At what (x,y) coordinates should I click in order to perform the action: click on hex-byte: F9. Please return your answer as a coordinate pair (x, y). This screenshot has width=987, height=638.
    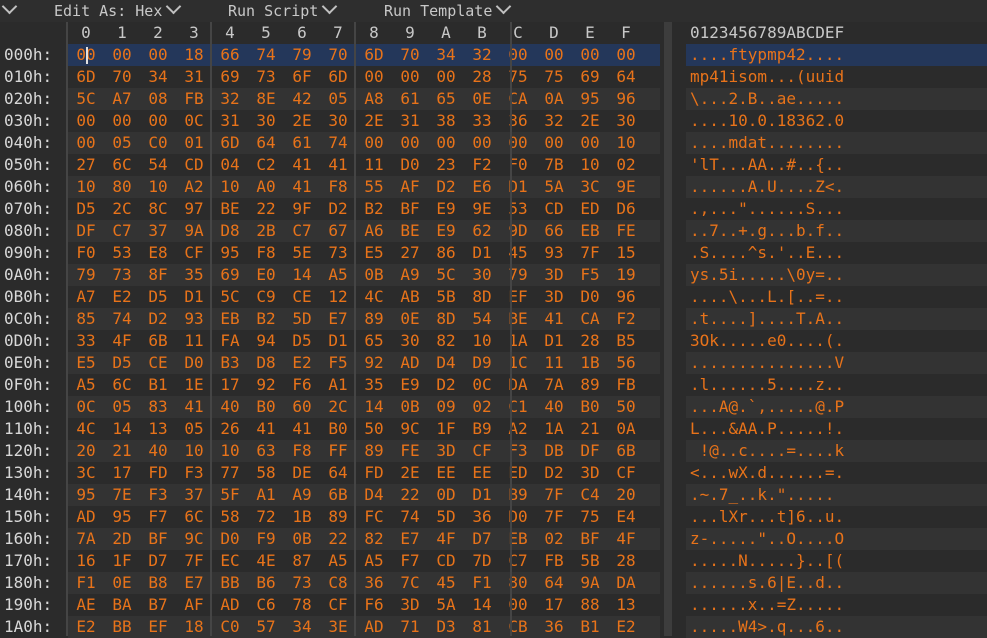
    Looking at the image, I should click on (266, 539).